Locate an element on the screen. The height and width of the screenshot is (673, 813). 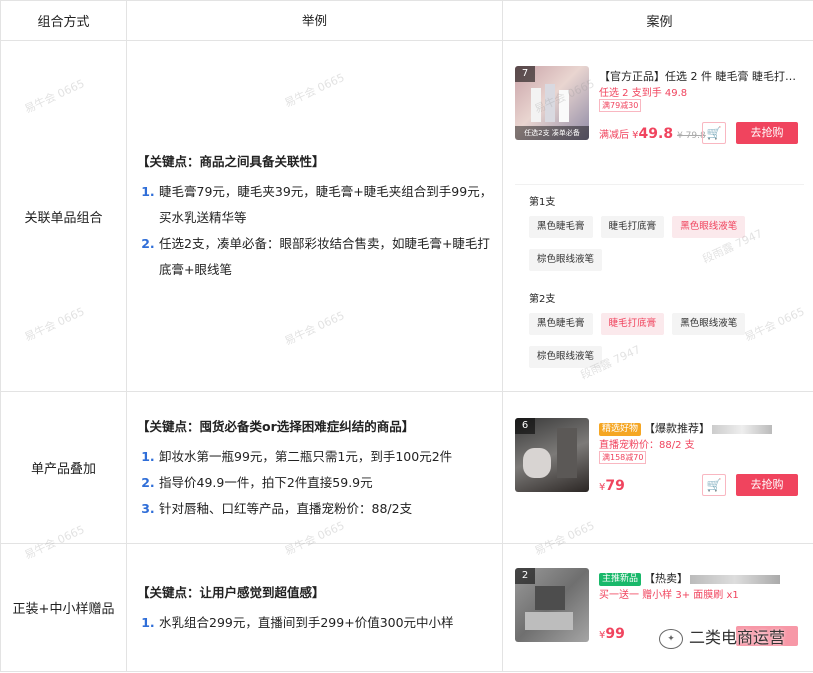
header-example: 举例 is located at coordinates (314, 20).